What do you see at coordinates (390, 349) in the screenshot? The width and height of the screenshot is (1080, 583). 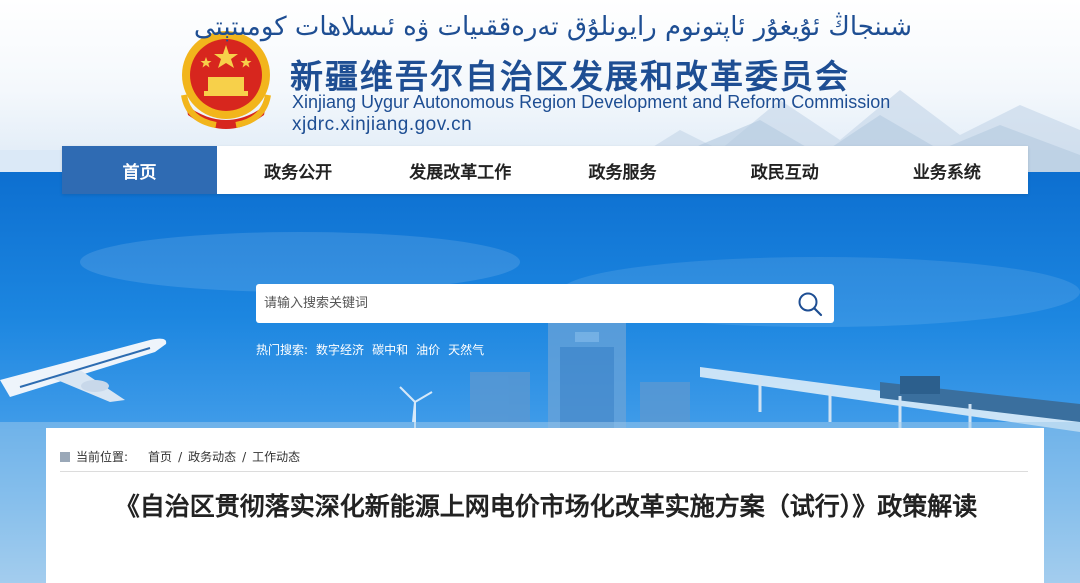 I see `hot-keyword-carbon-neutral: 碳中和` at bounding box center [390, 349].